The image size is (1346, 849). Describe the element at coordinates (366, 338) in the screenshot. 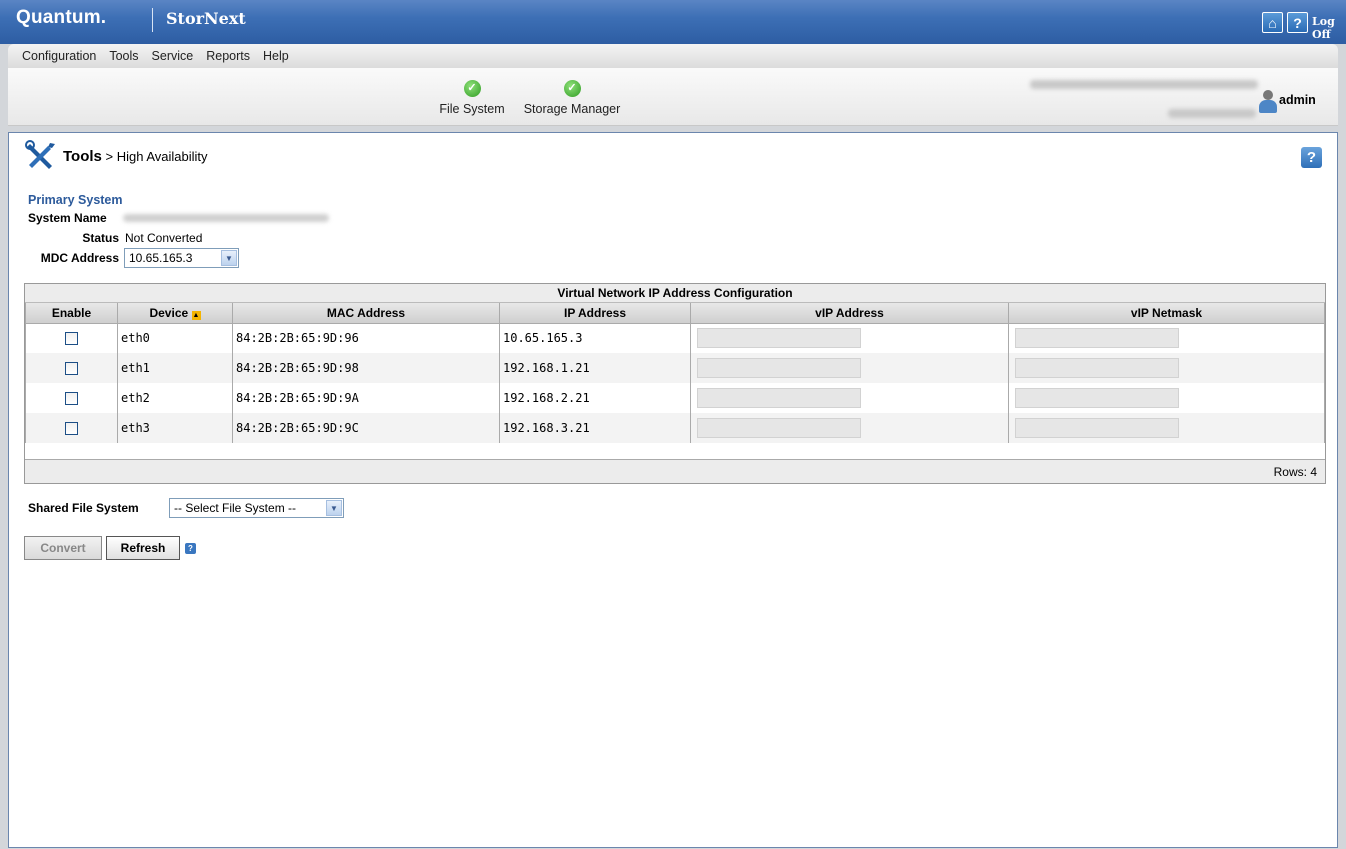

I see `mac-cell: 84:2B:2B:65:9D:96` at that location.